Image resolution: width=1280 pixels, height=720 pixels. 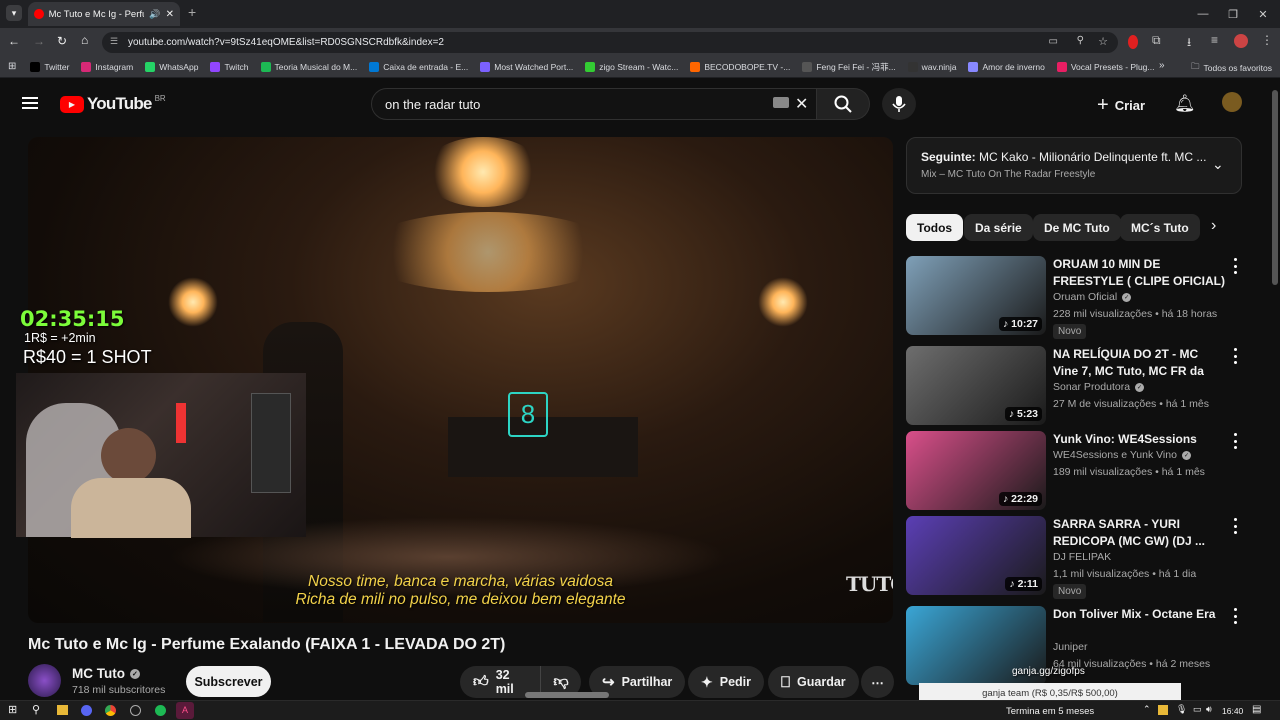 What do you see at coordinates (976, 470) in the screenshot?
I see `video-thumbnail: ♪ 22:29` at bounding box center [976, 470].